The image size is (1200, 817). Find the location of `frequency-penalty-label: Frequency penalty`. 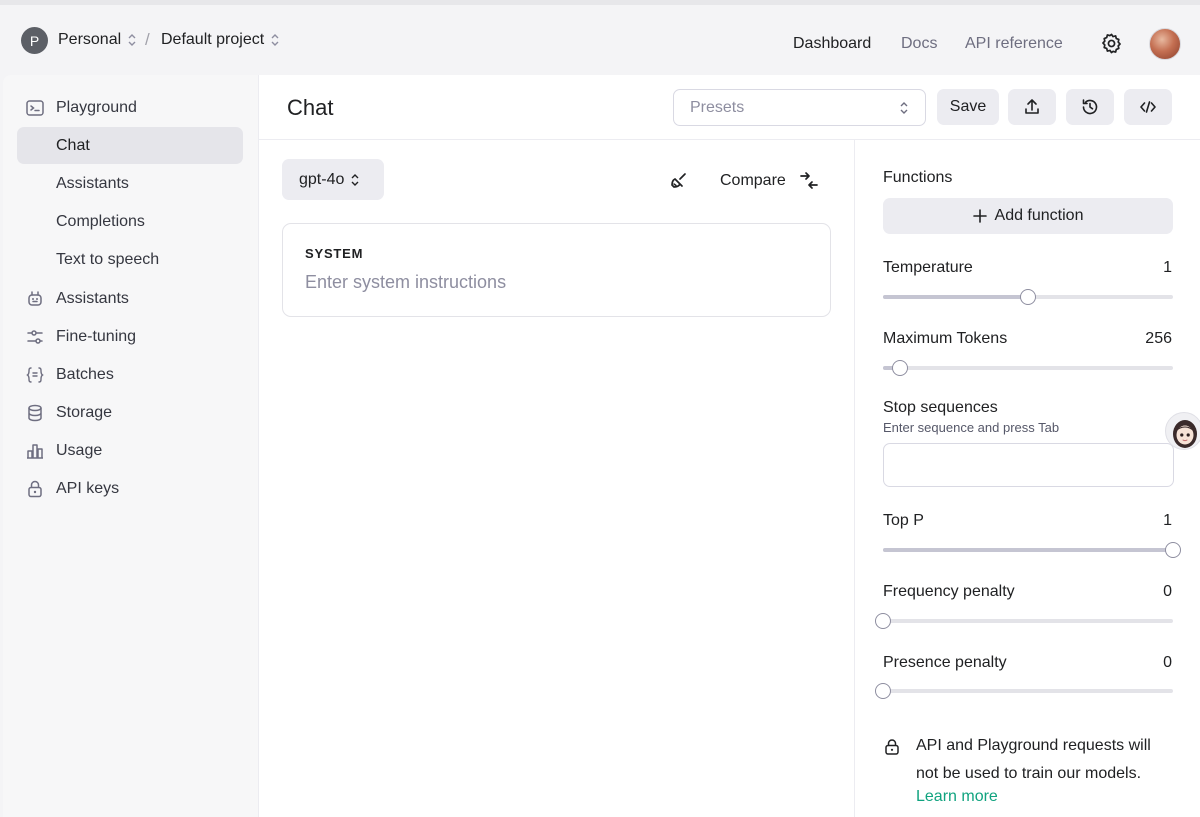

frequency-penalty-label: Frequency penalty is located at coordinates (949, 591).